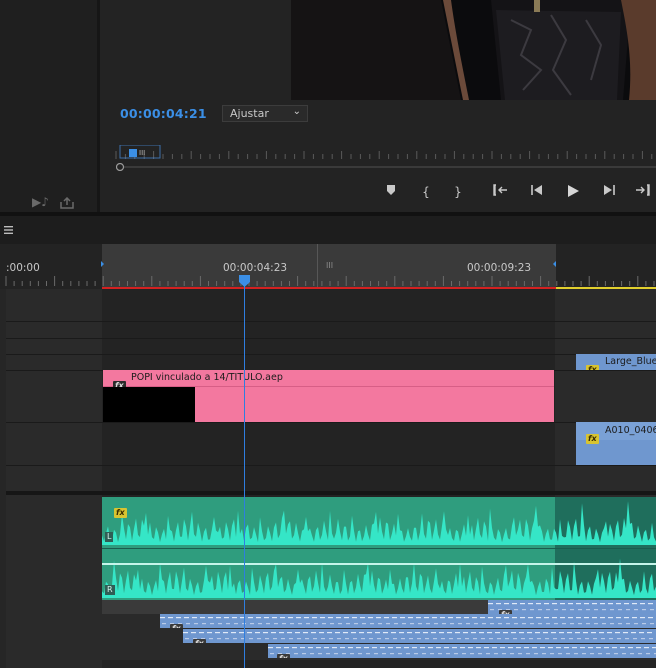  What do you see at coordinates (384, 153) in the screenshot?
I see `monitor-mini-ruler: III` at bounding box center [384, 153].